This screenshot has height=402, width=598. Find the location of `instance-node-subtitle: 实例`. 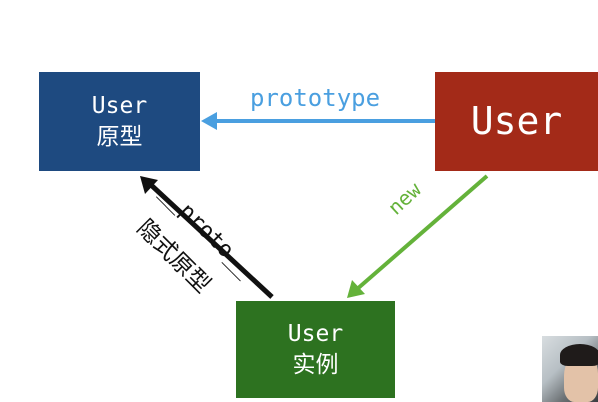

instance-node-subtitle: 实例 is located at coordinates (315, 364).